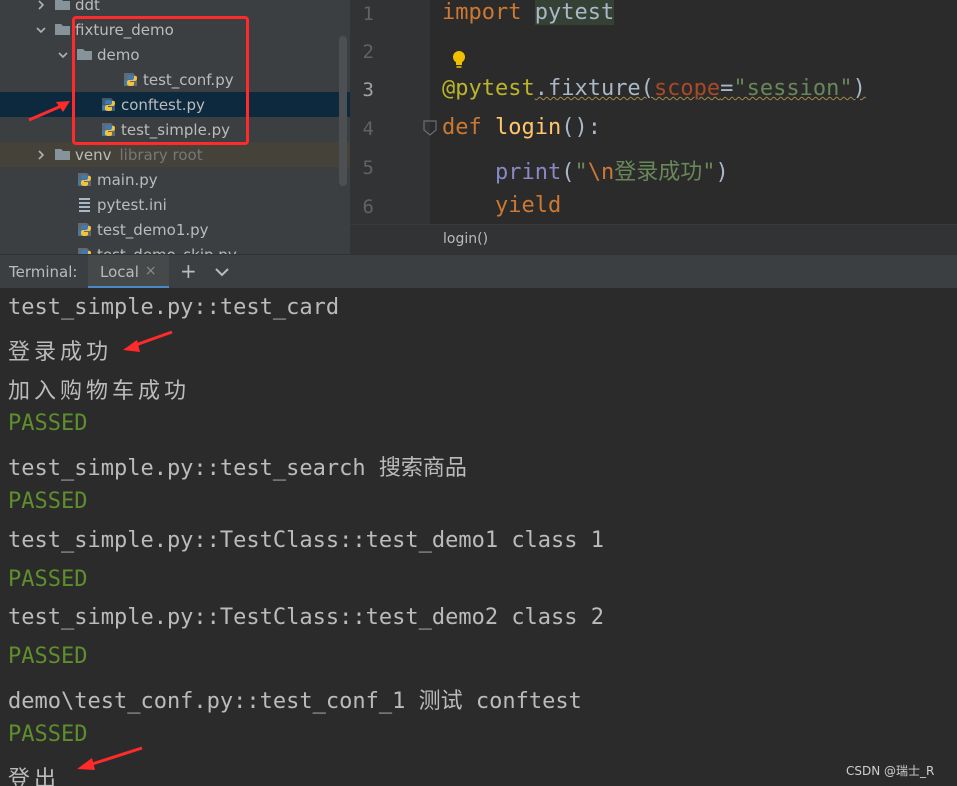 Image resolution: width=957 pixels, height=786 pixels. Describe the element at coordinates (343, 111) in the screenshot. I see `tree-scrollbar` at that location.